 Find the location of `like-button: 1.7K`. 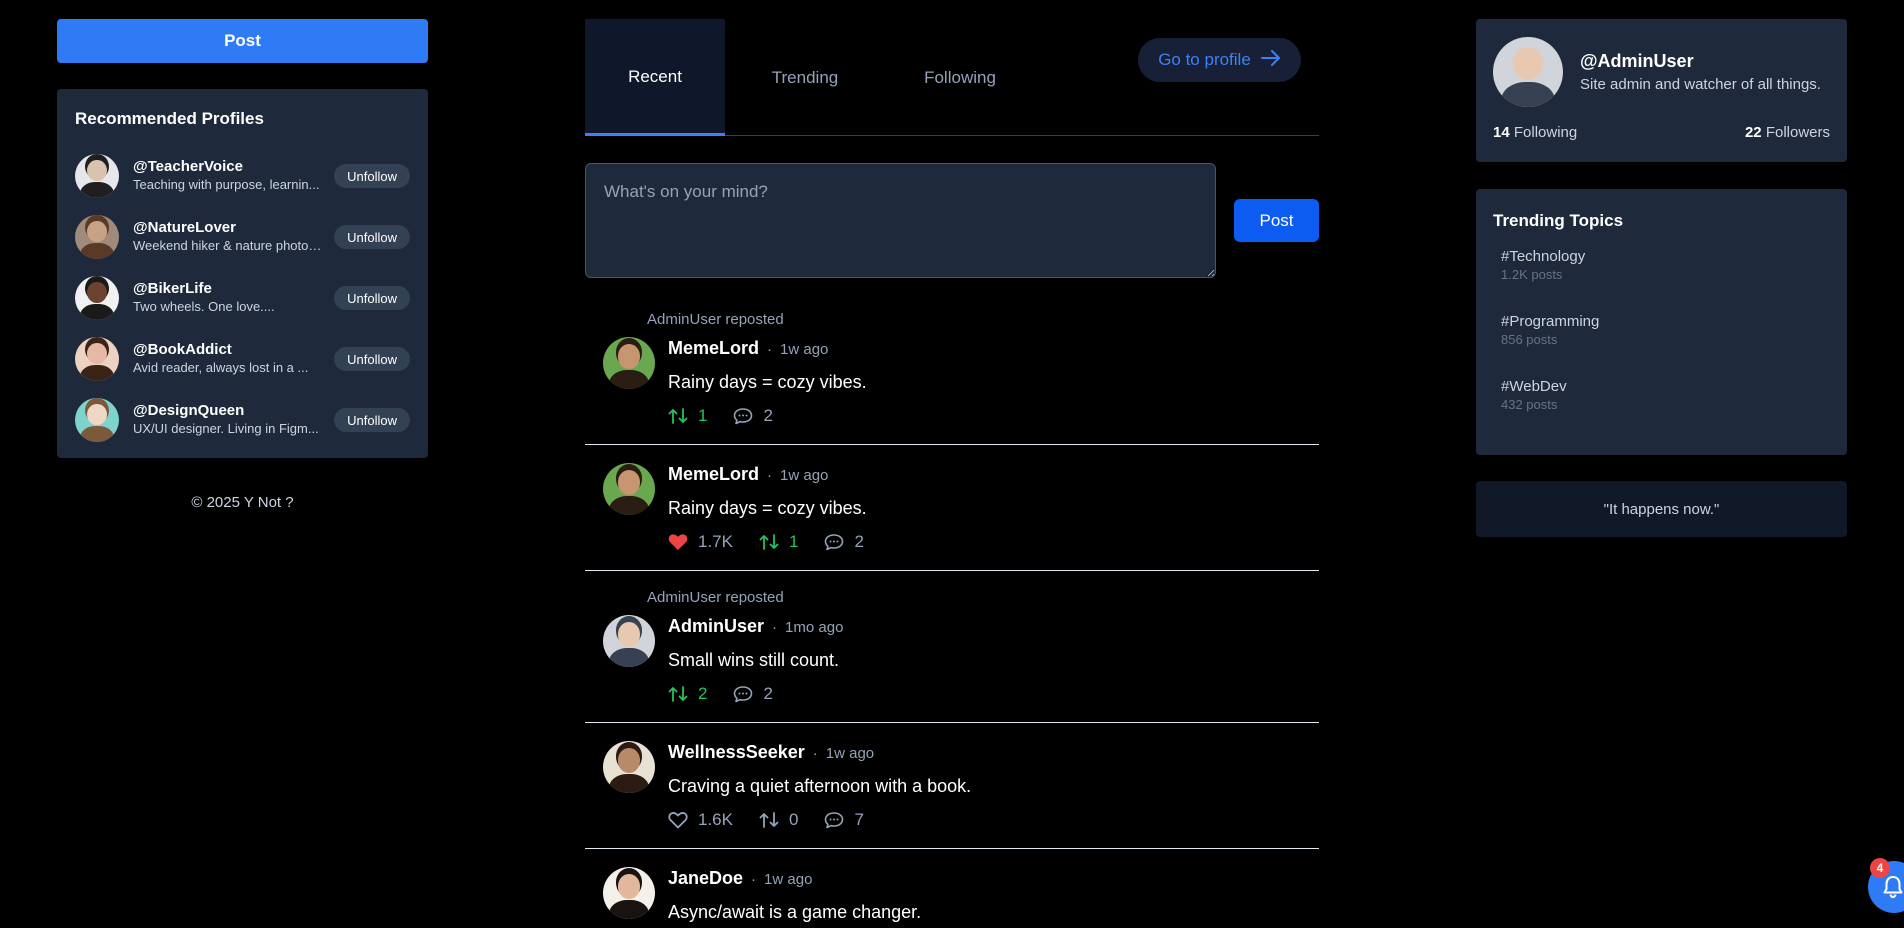

like-button: 1.7K is located at coordinates (700, 542).